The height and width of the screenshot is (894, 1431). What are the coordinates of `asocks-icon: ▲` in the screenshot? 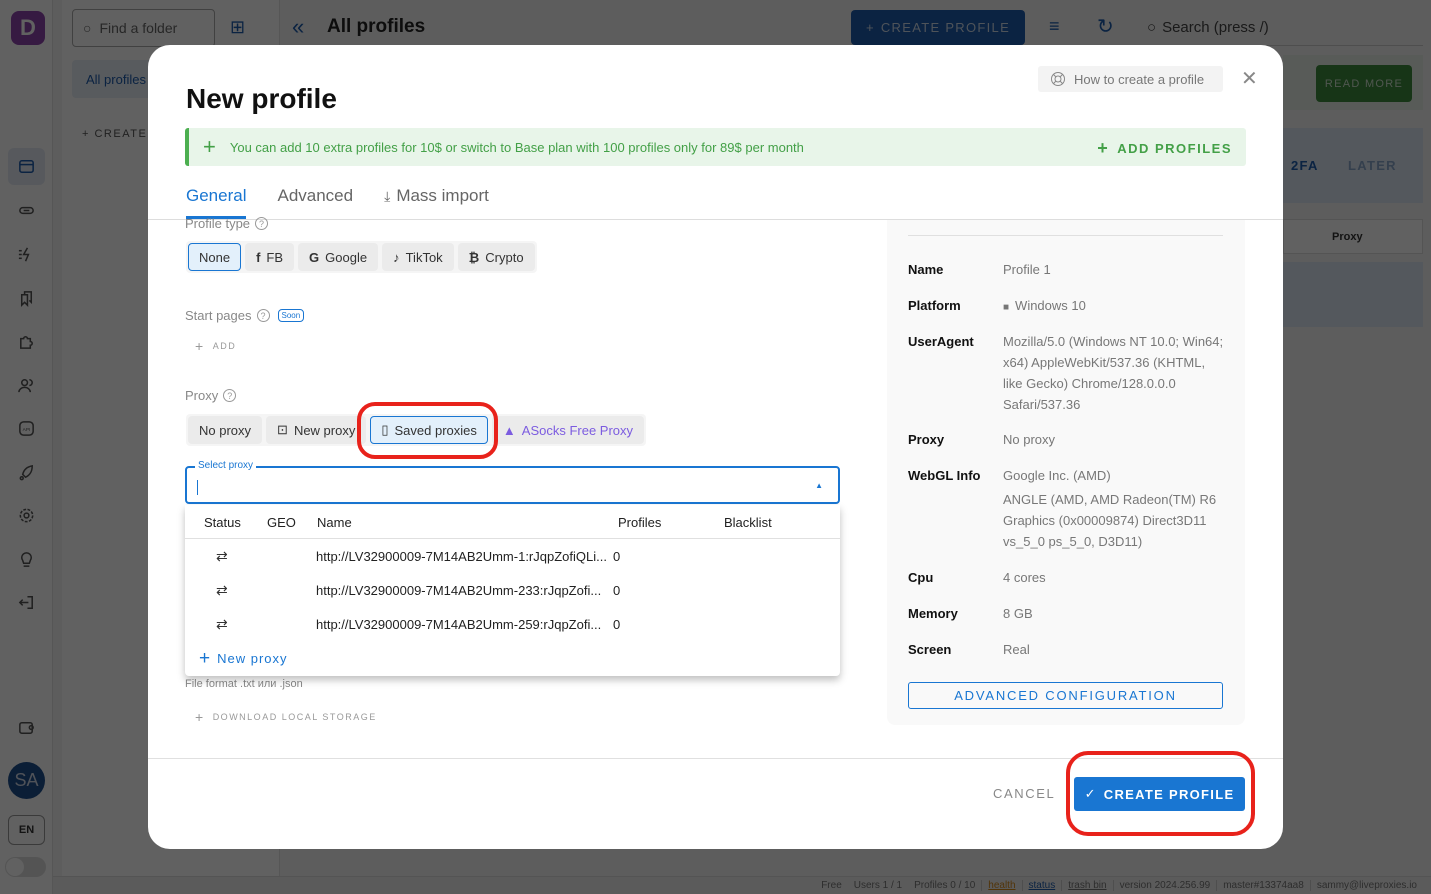 It's located at (509, 430).